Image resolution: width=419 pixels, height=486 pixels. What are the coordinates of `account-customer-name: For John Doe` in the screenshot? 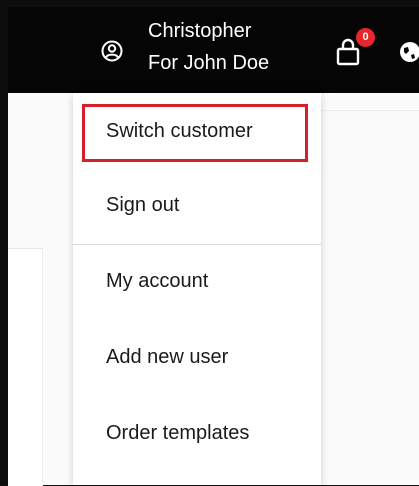 It's located at (208, 63).